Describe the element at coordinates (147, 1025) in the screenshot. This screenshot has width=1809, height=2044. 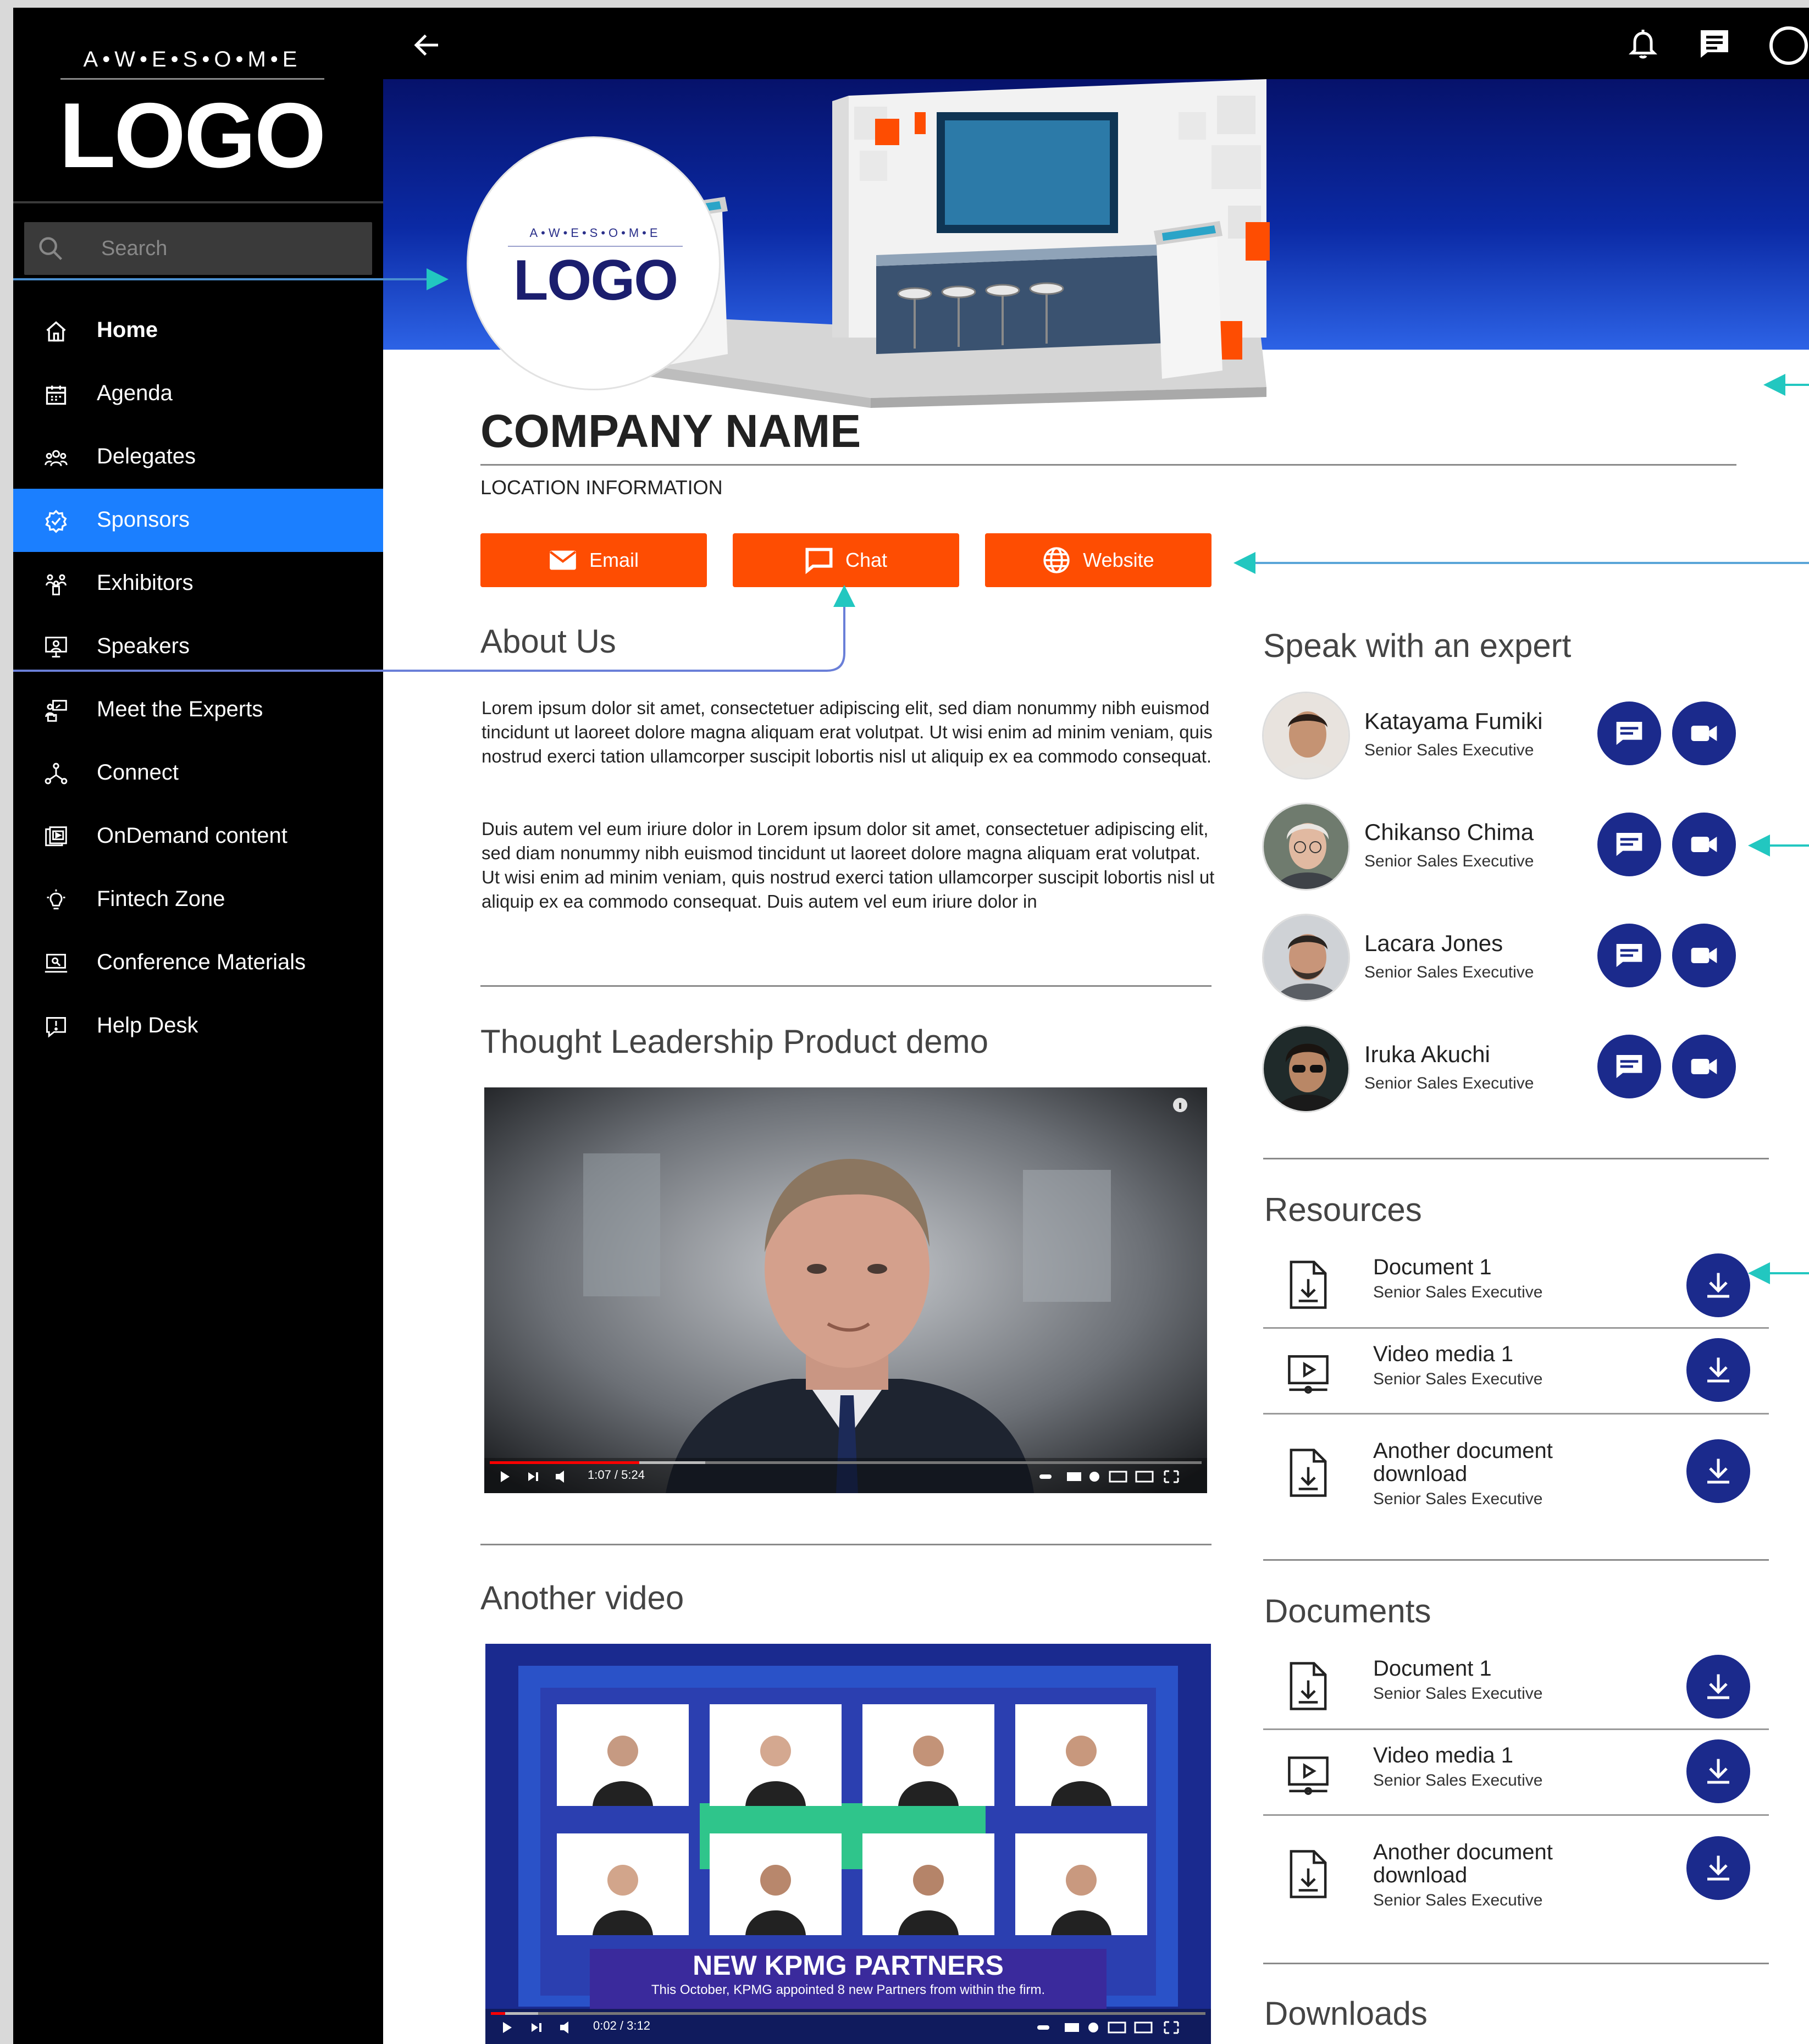
I see `sidebar-item-label: Help Desk` at that location.